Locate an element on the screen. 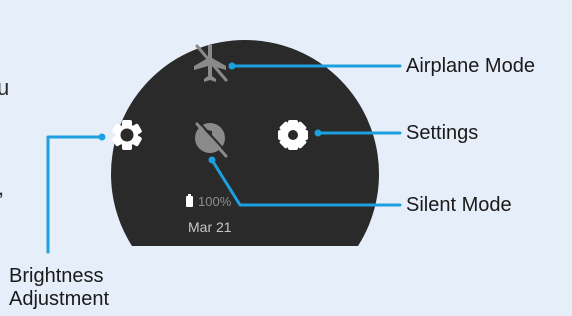 The height and width of the screenshot is (316, 572). edge-fragment-middle: , is located at coordinates (2, 188).